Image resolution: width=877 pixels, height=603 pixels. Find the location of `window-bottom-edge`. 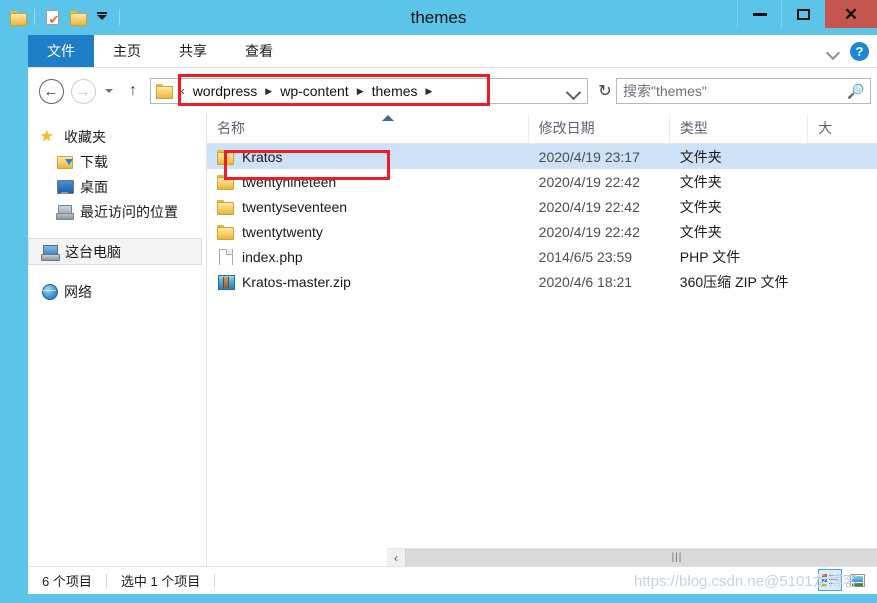

window-bottom-edge is located at coordinates (438, 598).